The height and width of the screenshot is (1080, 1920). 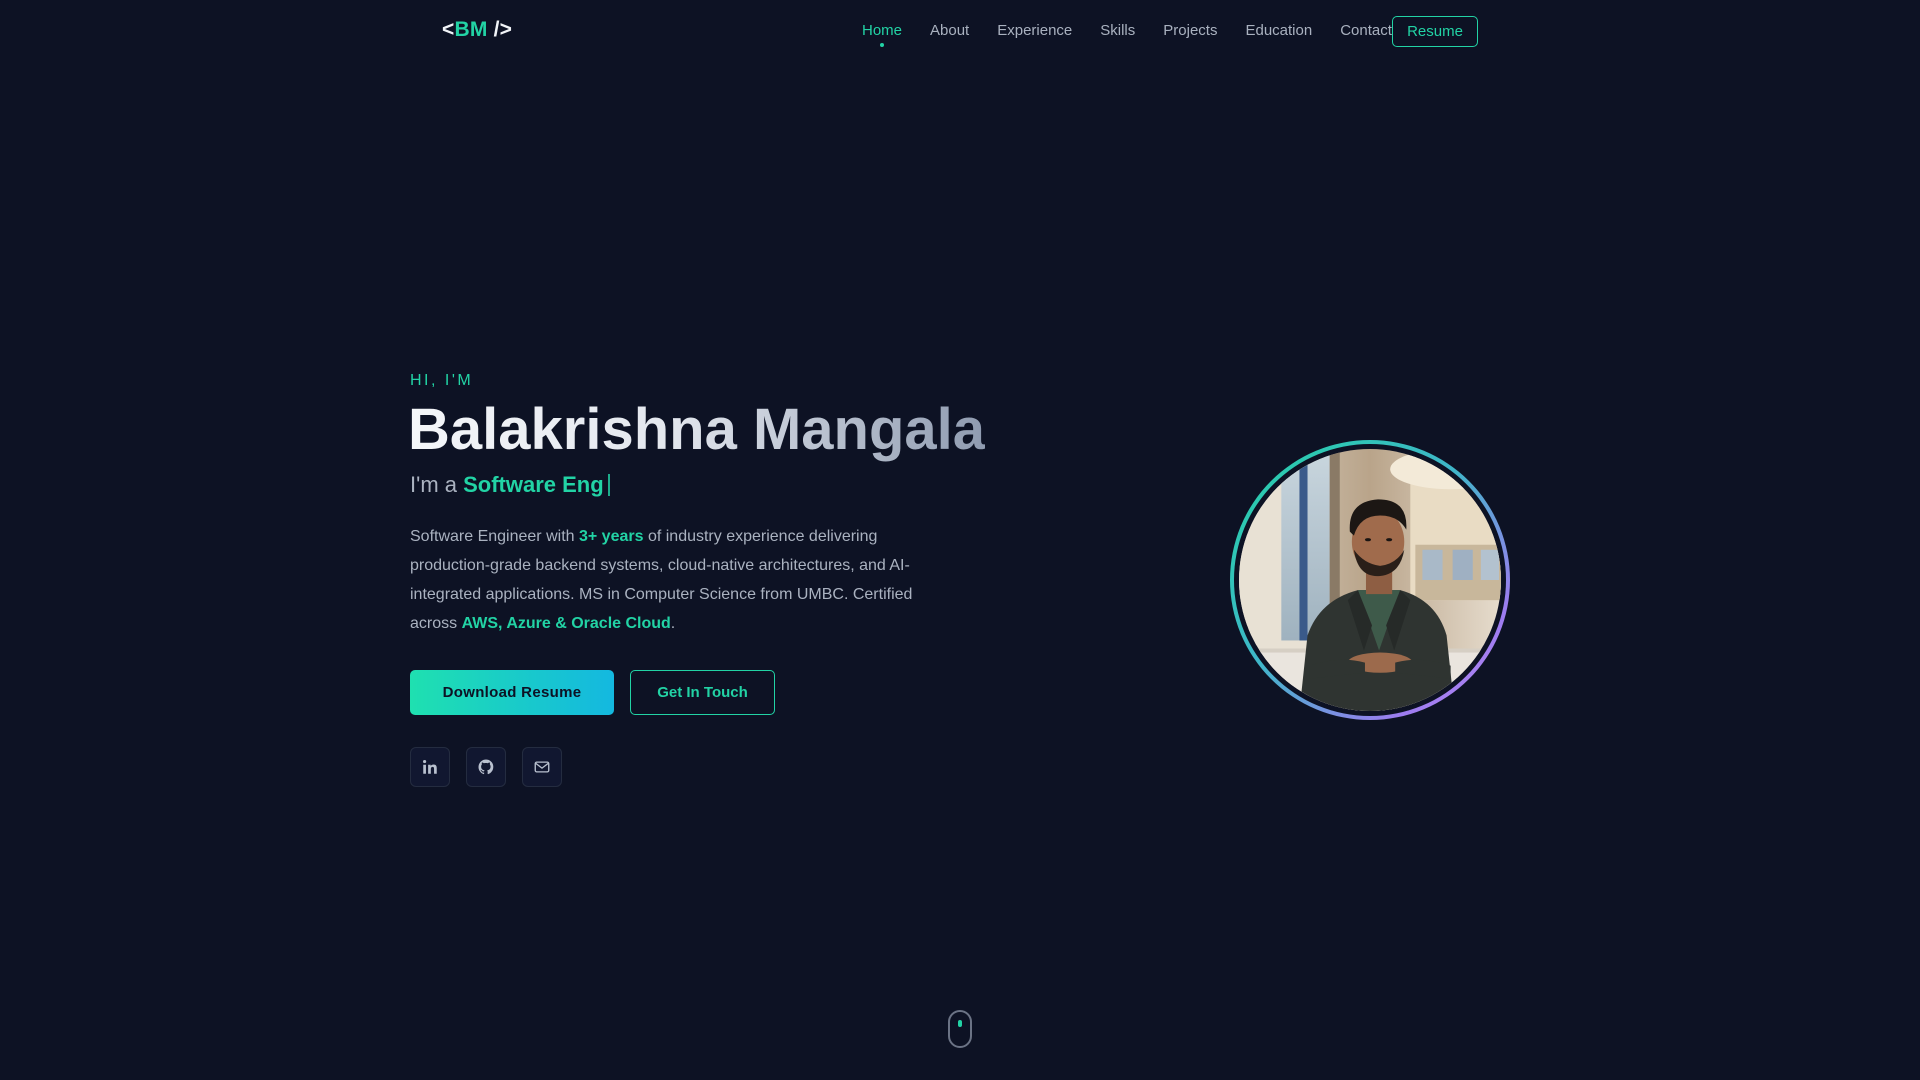 I want to click on resume-nav-button: Resume, so click(x=1435, y=31).